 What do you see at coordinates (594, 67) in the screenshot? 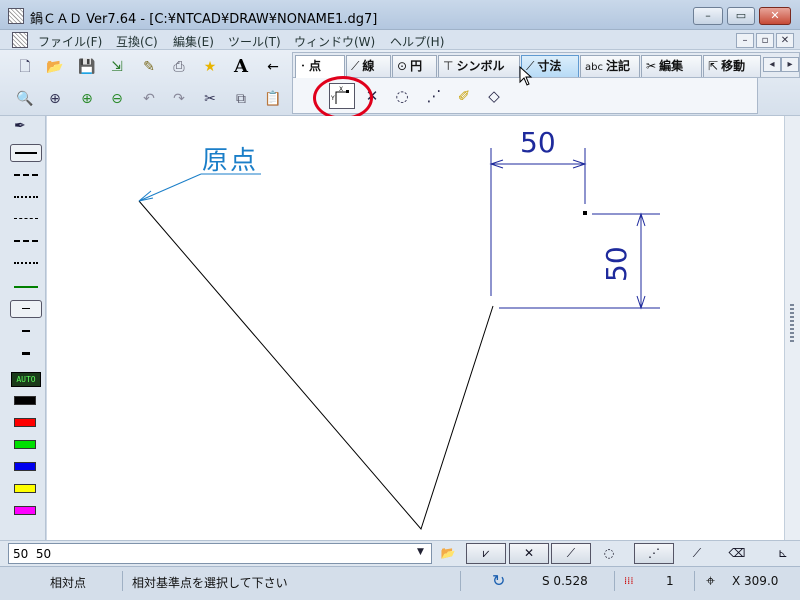
I see `annotation-icon: abc` at bounding box center [594, 67].